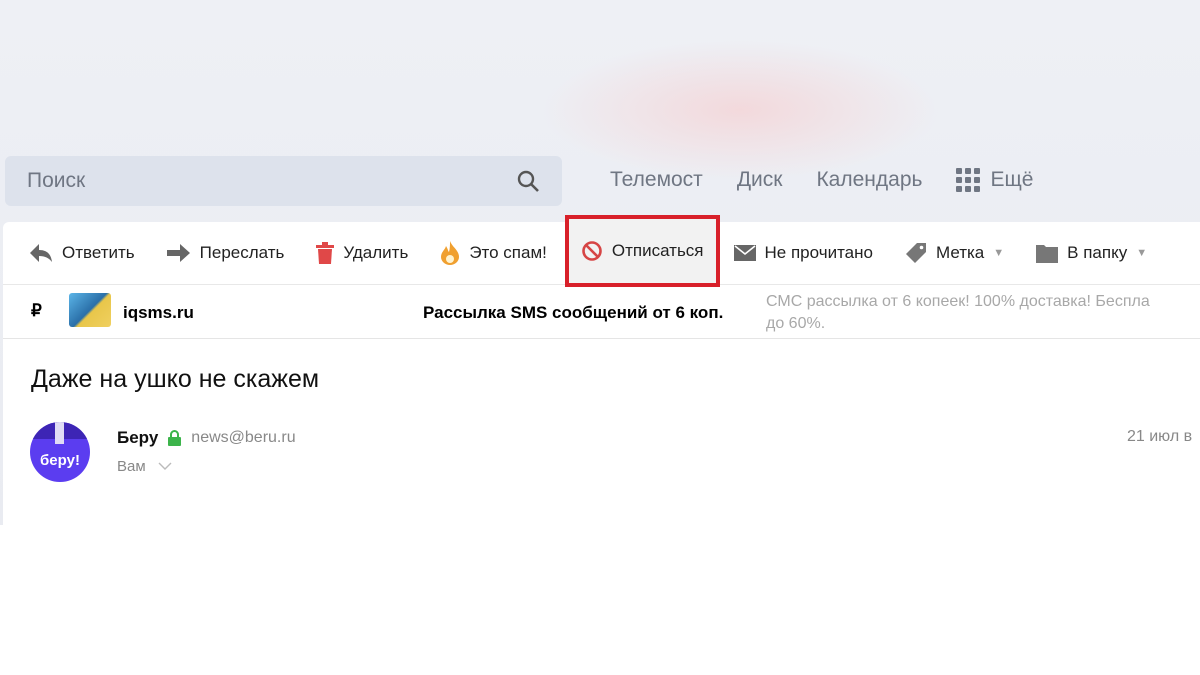 The image size is (1200, 675). What do you see at coordinates (1160, 436) in the screenshot?
I see `message-date: 21 июл в` at bounding box center [1160, 436].